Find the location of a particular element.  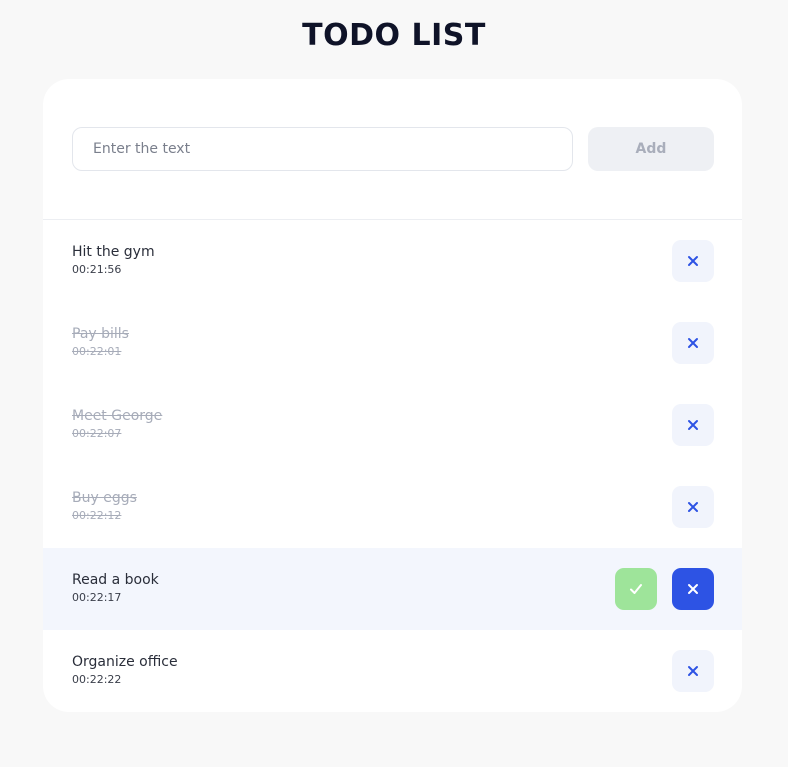

page-title: TODO LIST is located at coordinates (394, 35).